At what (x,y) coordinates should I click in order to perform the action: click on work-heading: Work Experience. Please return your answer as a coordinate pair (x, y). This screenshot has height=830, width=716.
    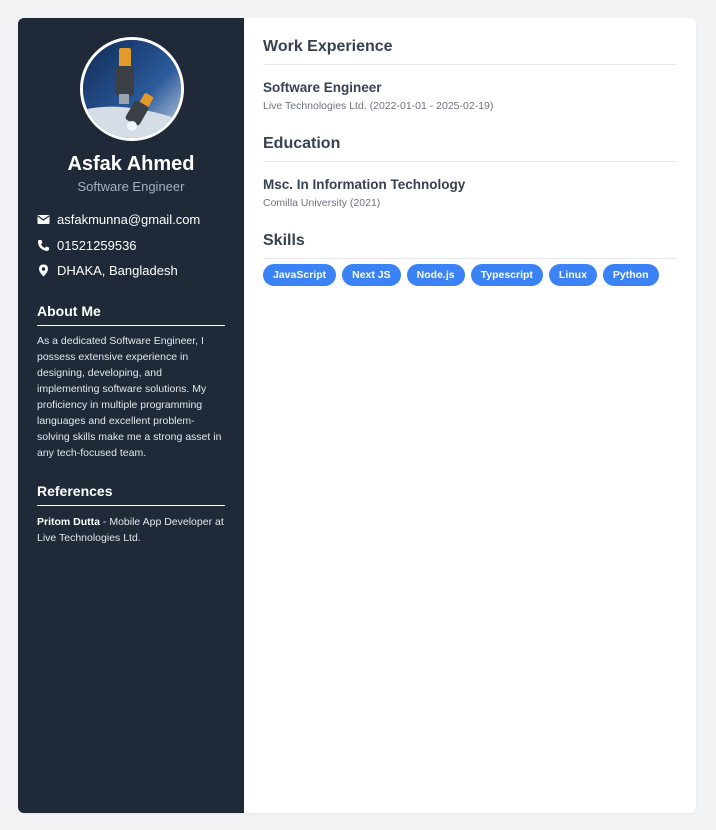
    Looking at the image, I should click on (470, 51).